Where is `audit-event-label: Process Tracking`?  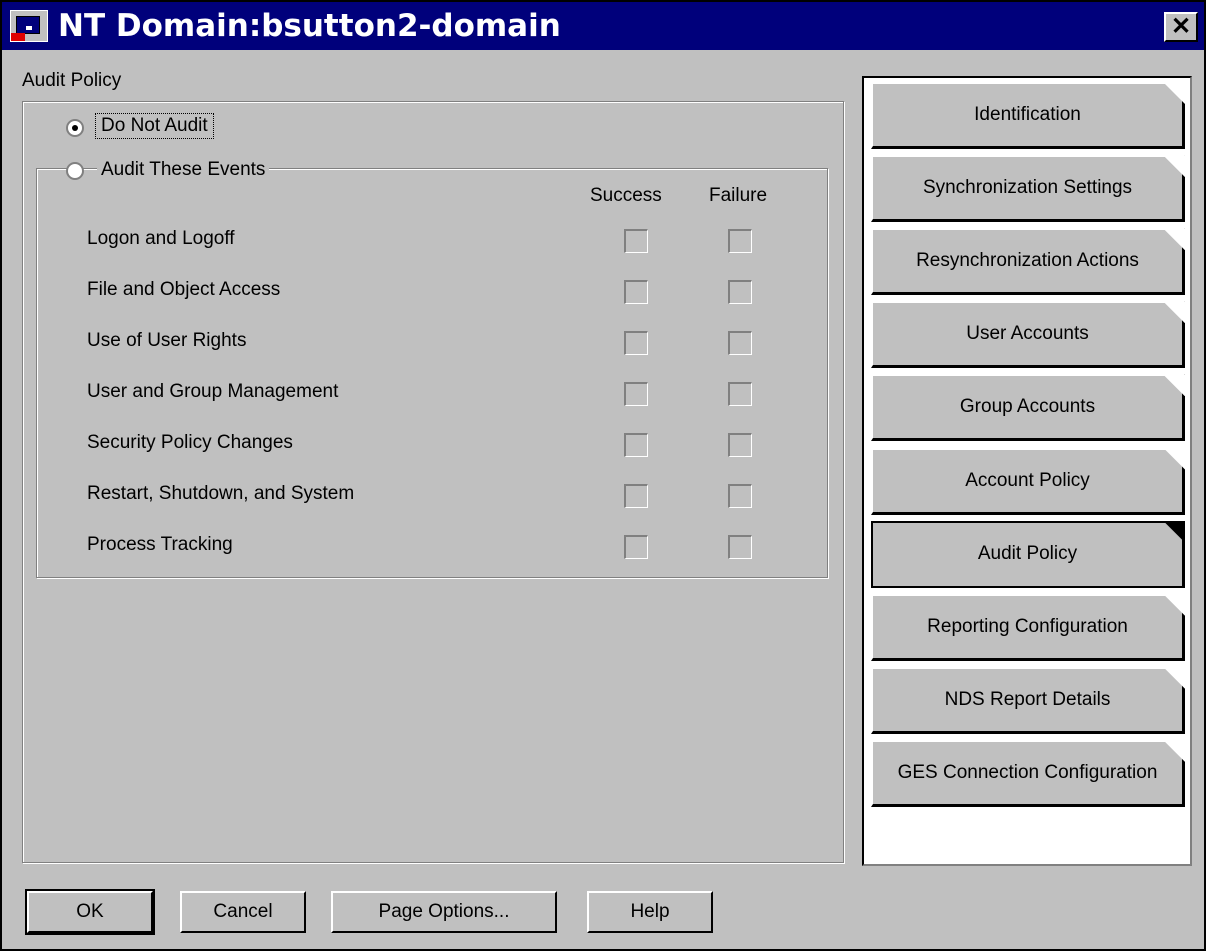 audit-event-label: Process Tracking is located at coordinates (160, 544).